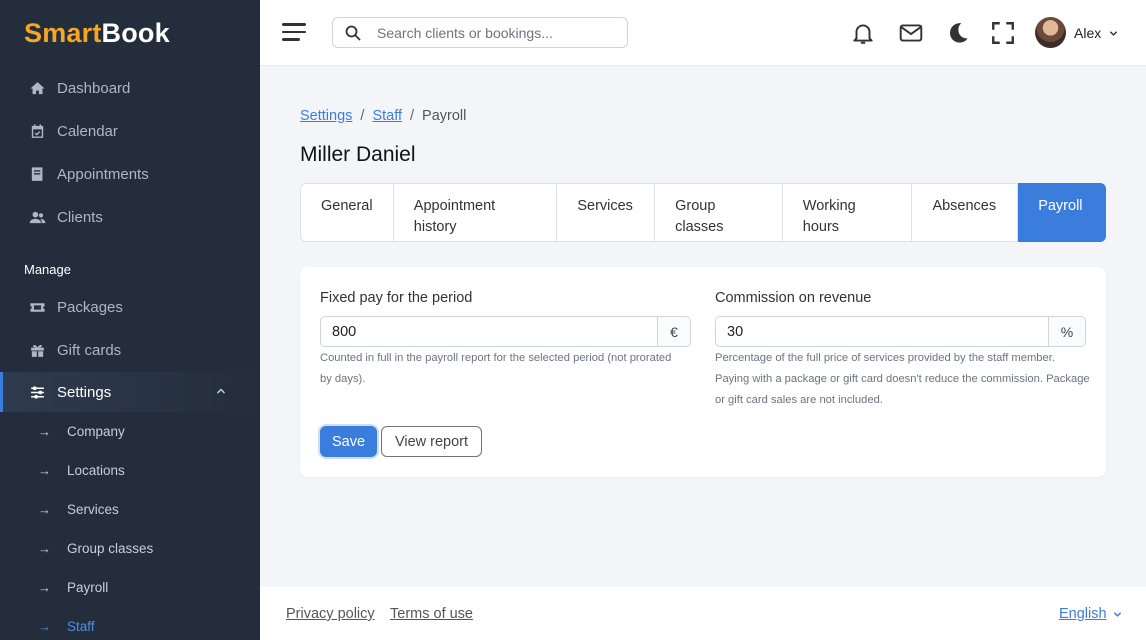 This screenshot has width=1146, height=640. I want to click on sidebar-item-label: Dashboard, so click(94, 88).